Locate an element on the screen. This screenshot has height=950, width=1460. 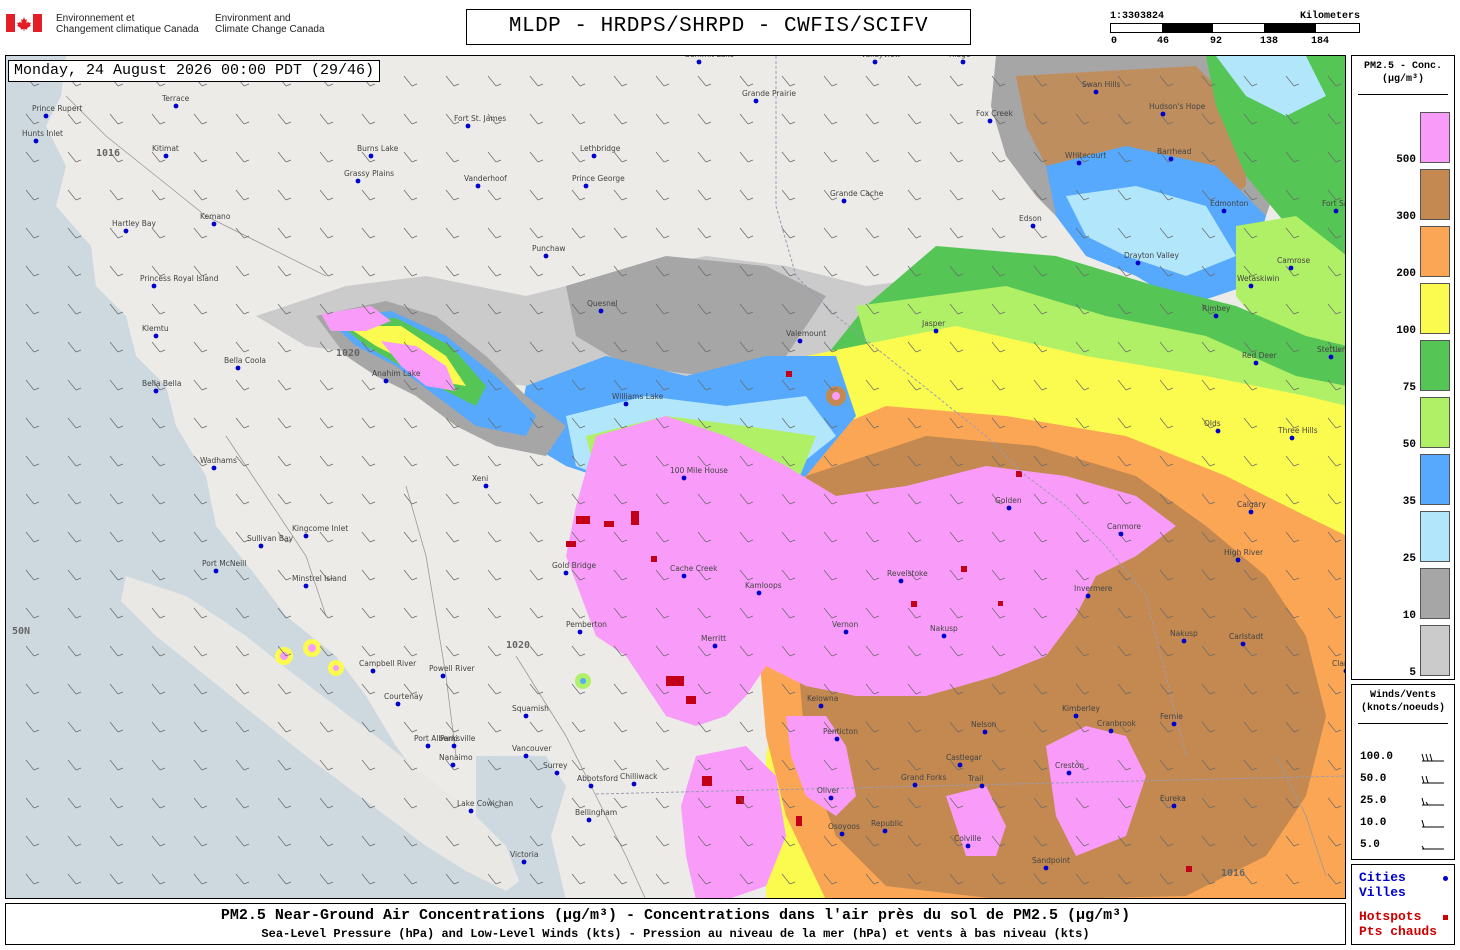
city-label: Stettler is located at coordinates (1331, 349).